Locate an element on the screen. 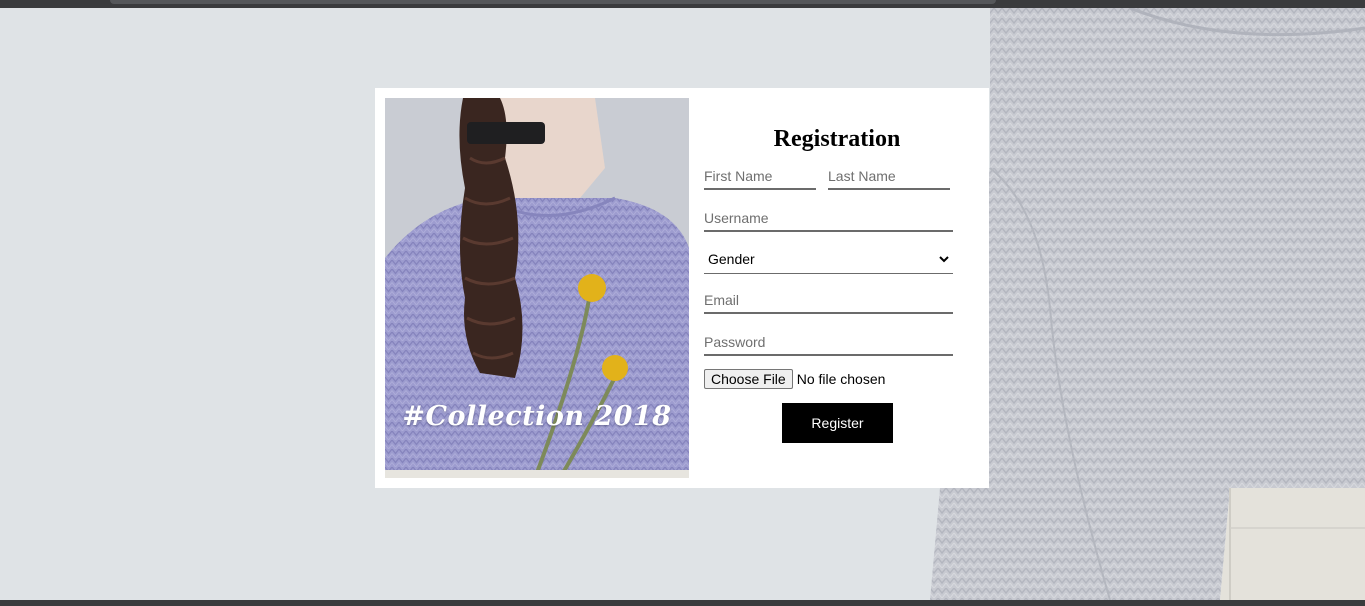  username-field is located at coordinates (828, 219).